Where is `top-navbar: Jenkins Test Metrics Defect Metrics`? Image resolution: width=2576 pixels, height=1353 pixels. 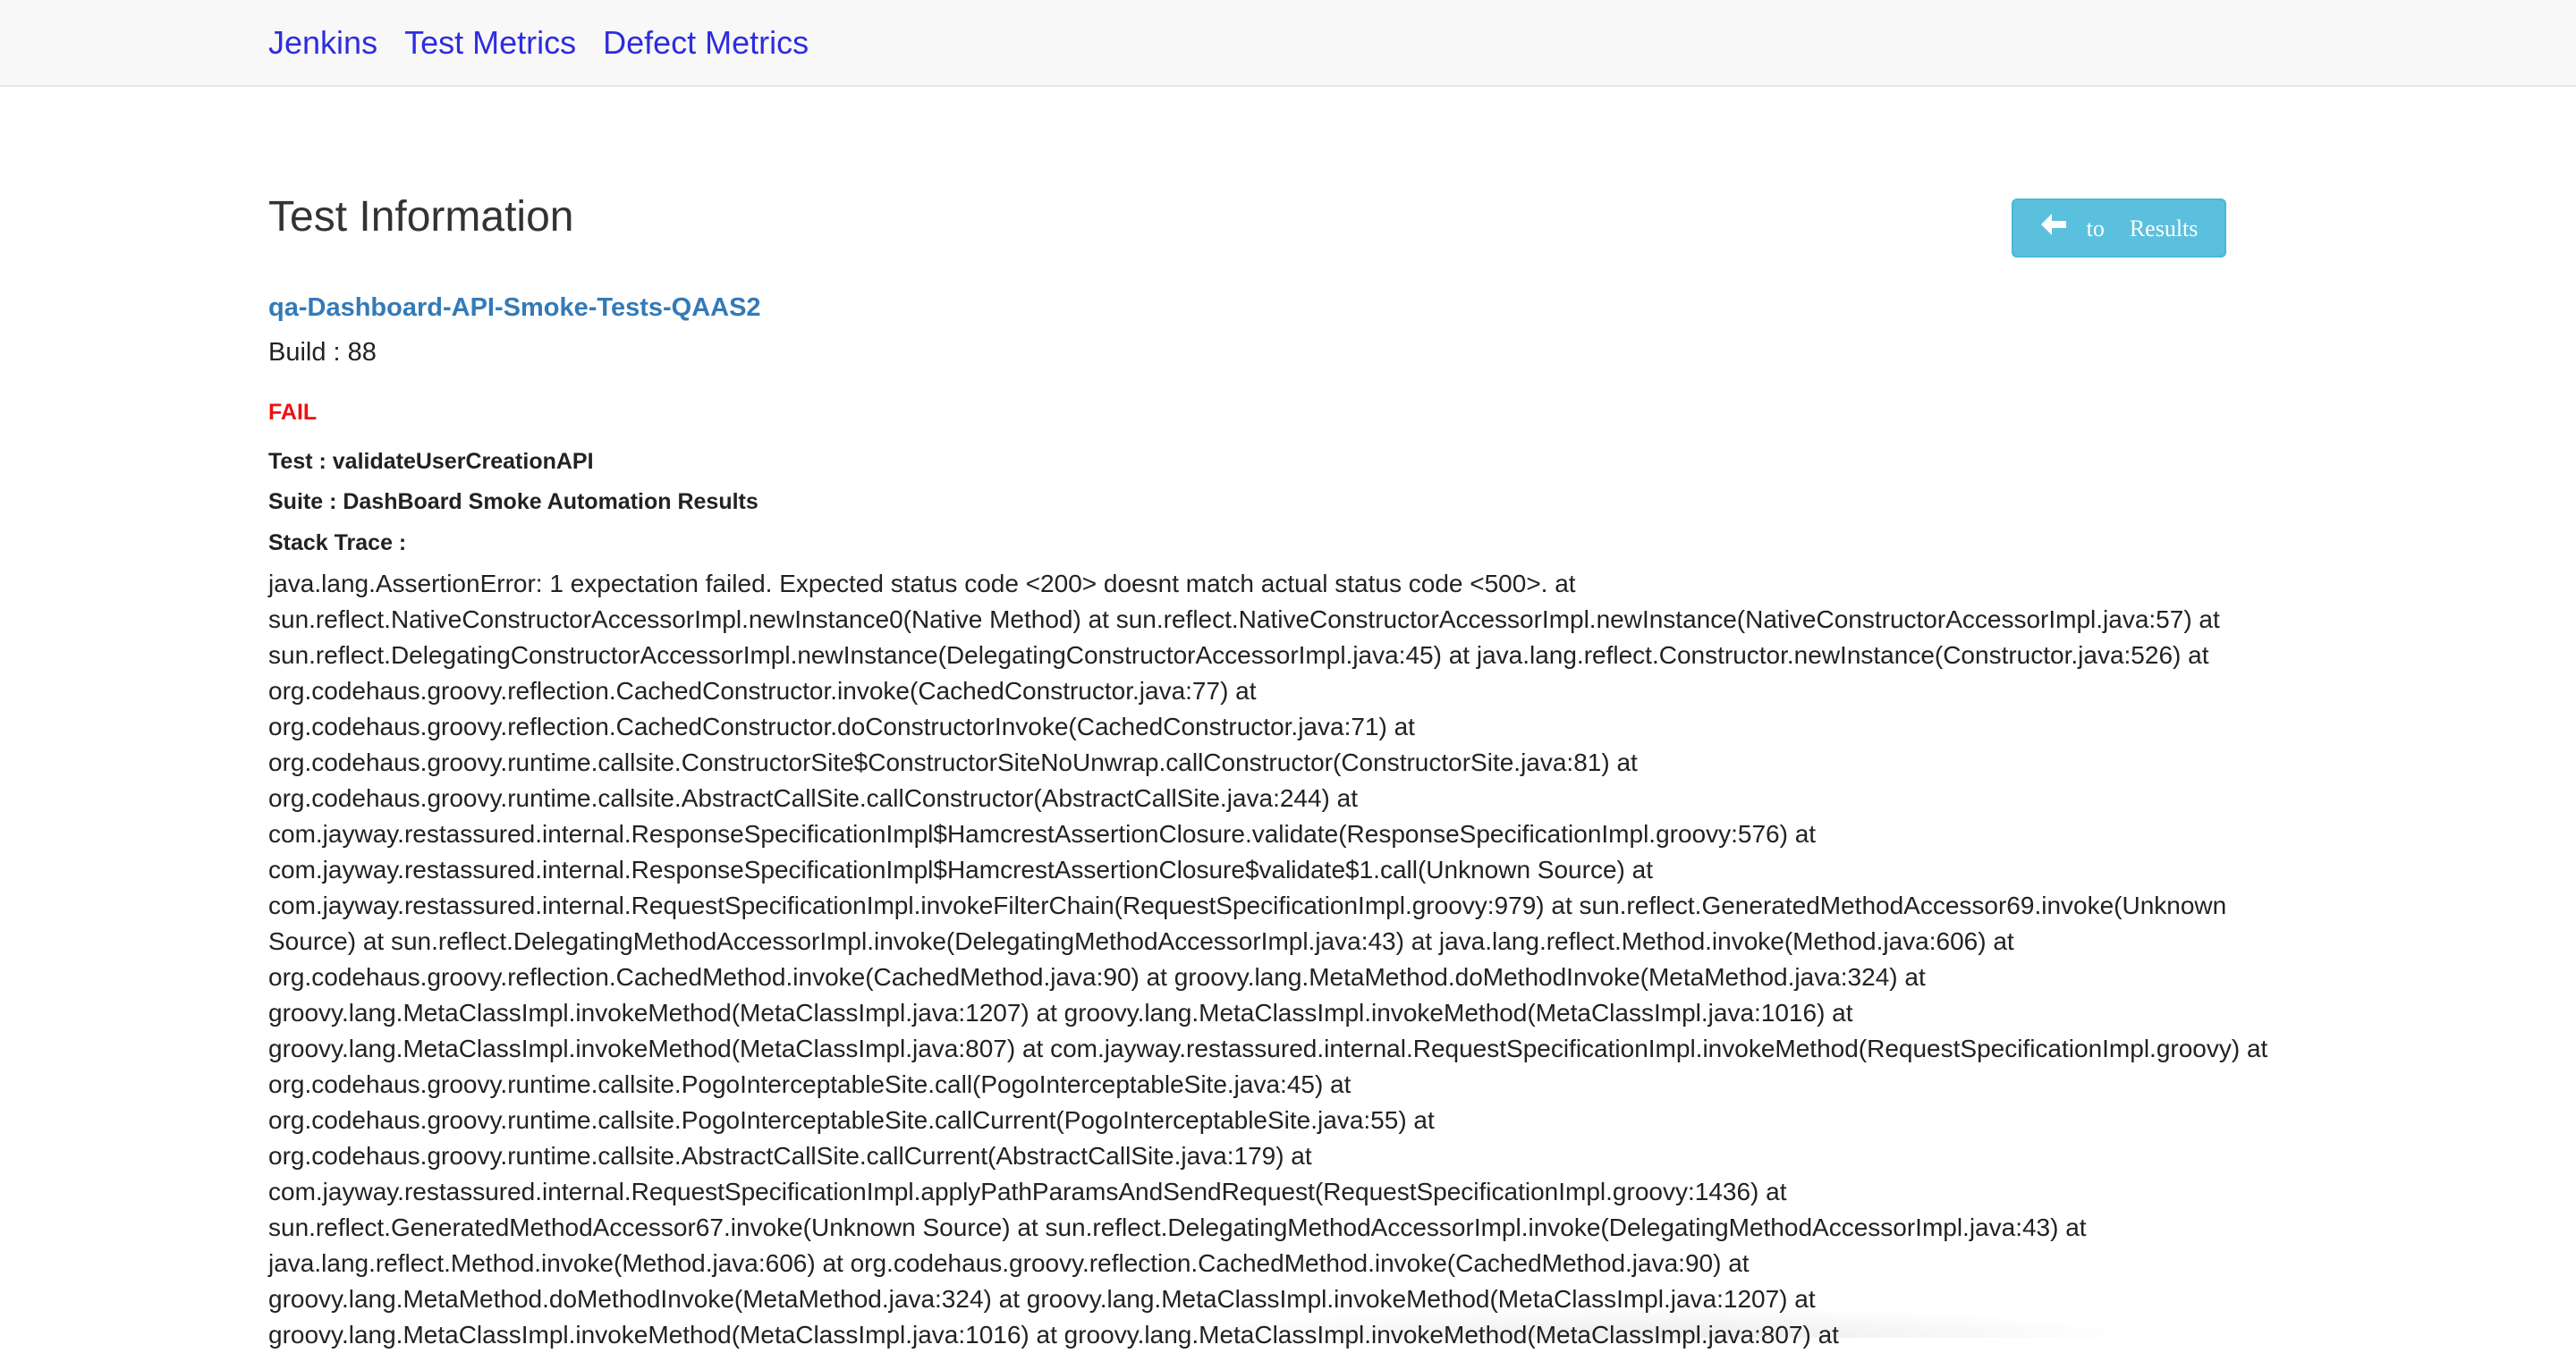
top-navbar: Jenkins Test Metrics Defect Metrics is located at coordinates (1288, 43).